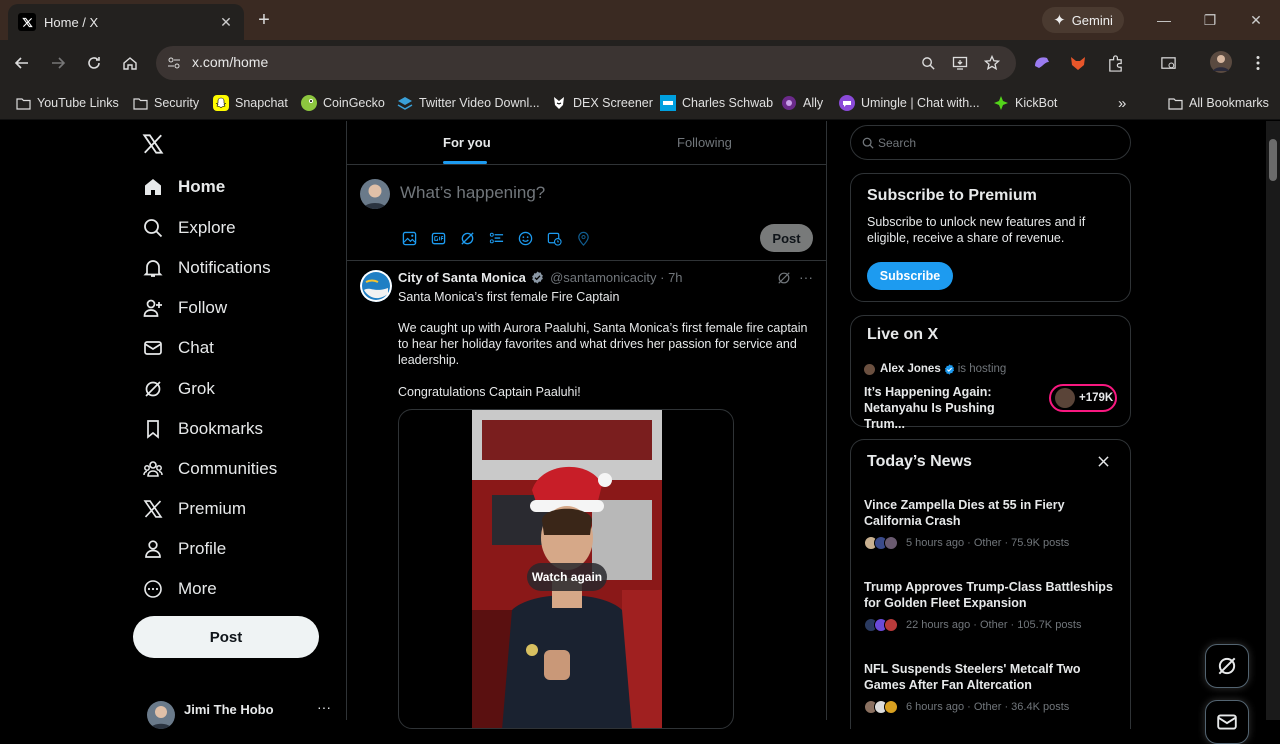 The height and width of the screenshot is (744, 1280). What do you see at coordinates (67, 103) in the screenshot?
I see `bookmark-youtube-links: YouTube Links` at bounding box center [67, 103].